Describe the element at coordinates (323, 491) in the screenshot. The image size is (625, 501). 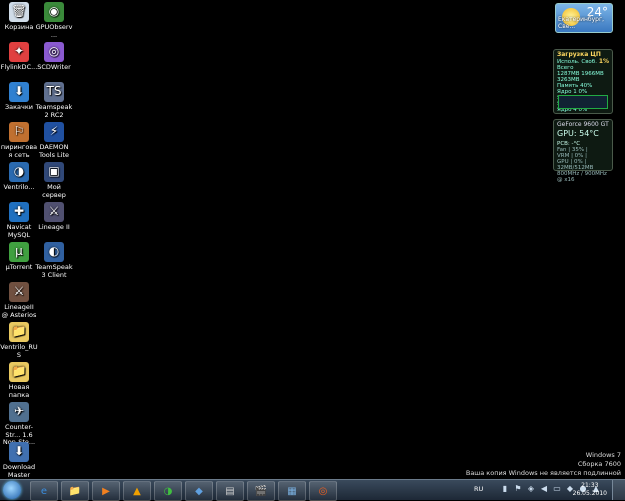
I see `firefox-icon: ◎` at that location.